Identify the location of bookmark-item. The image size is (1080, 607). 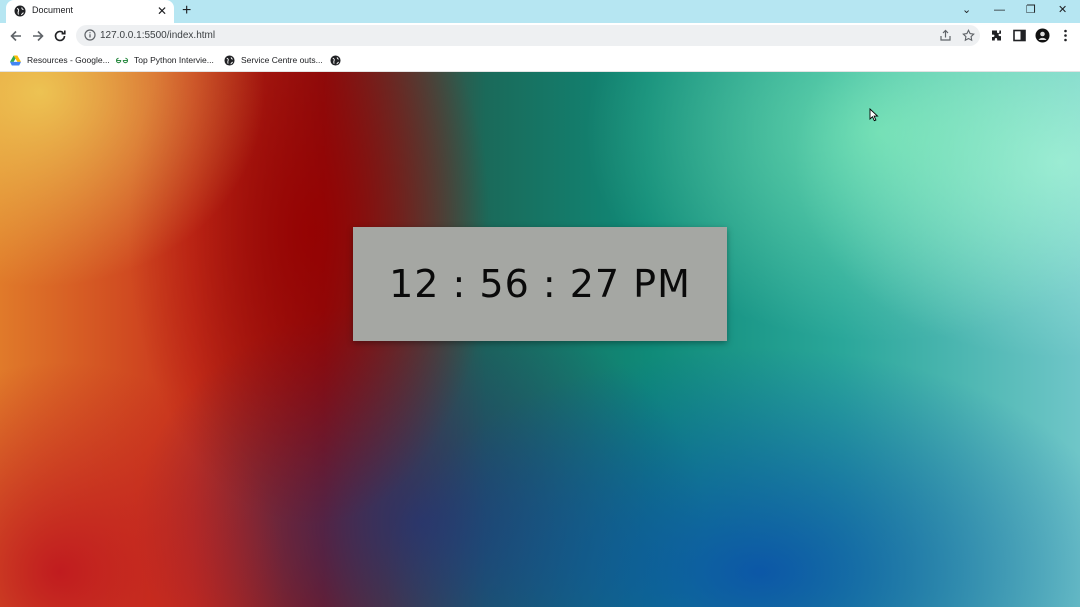
(338, 60).